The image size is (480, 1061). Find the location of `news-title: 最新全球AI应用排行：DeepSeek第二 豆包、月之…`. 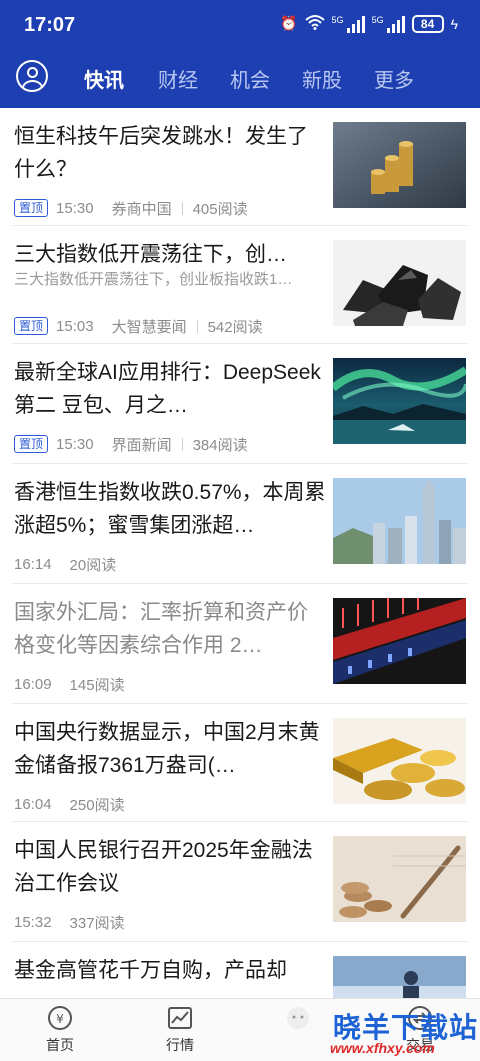

news-title: 最新全球AI应用排行：DeepSeek第二 豆包、月之… is located at coordinates (167, 389).